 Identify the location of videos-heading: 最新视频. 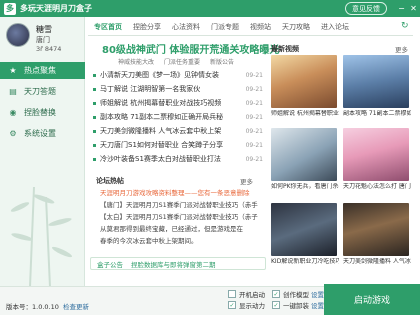
(285, 49).